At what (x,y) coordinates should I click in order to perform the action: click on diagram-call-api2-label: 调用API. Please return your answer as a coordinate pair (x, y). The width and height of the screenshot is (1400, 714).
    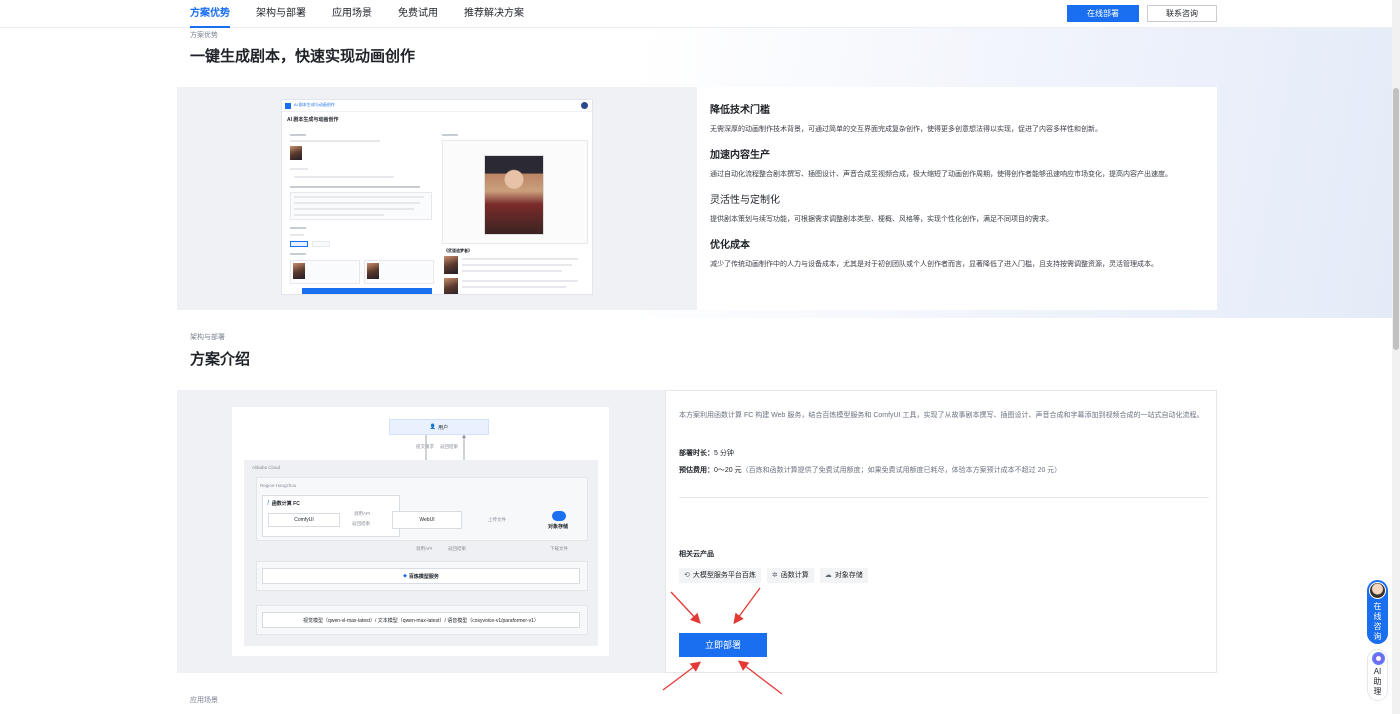
    Looking at the image, I should click on (424, 548).